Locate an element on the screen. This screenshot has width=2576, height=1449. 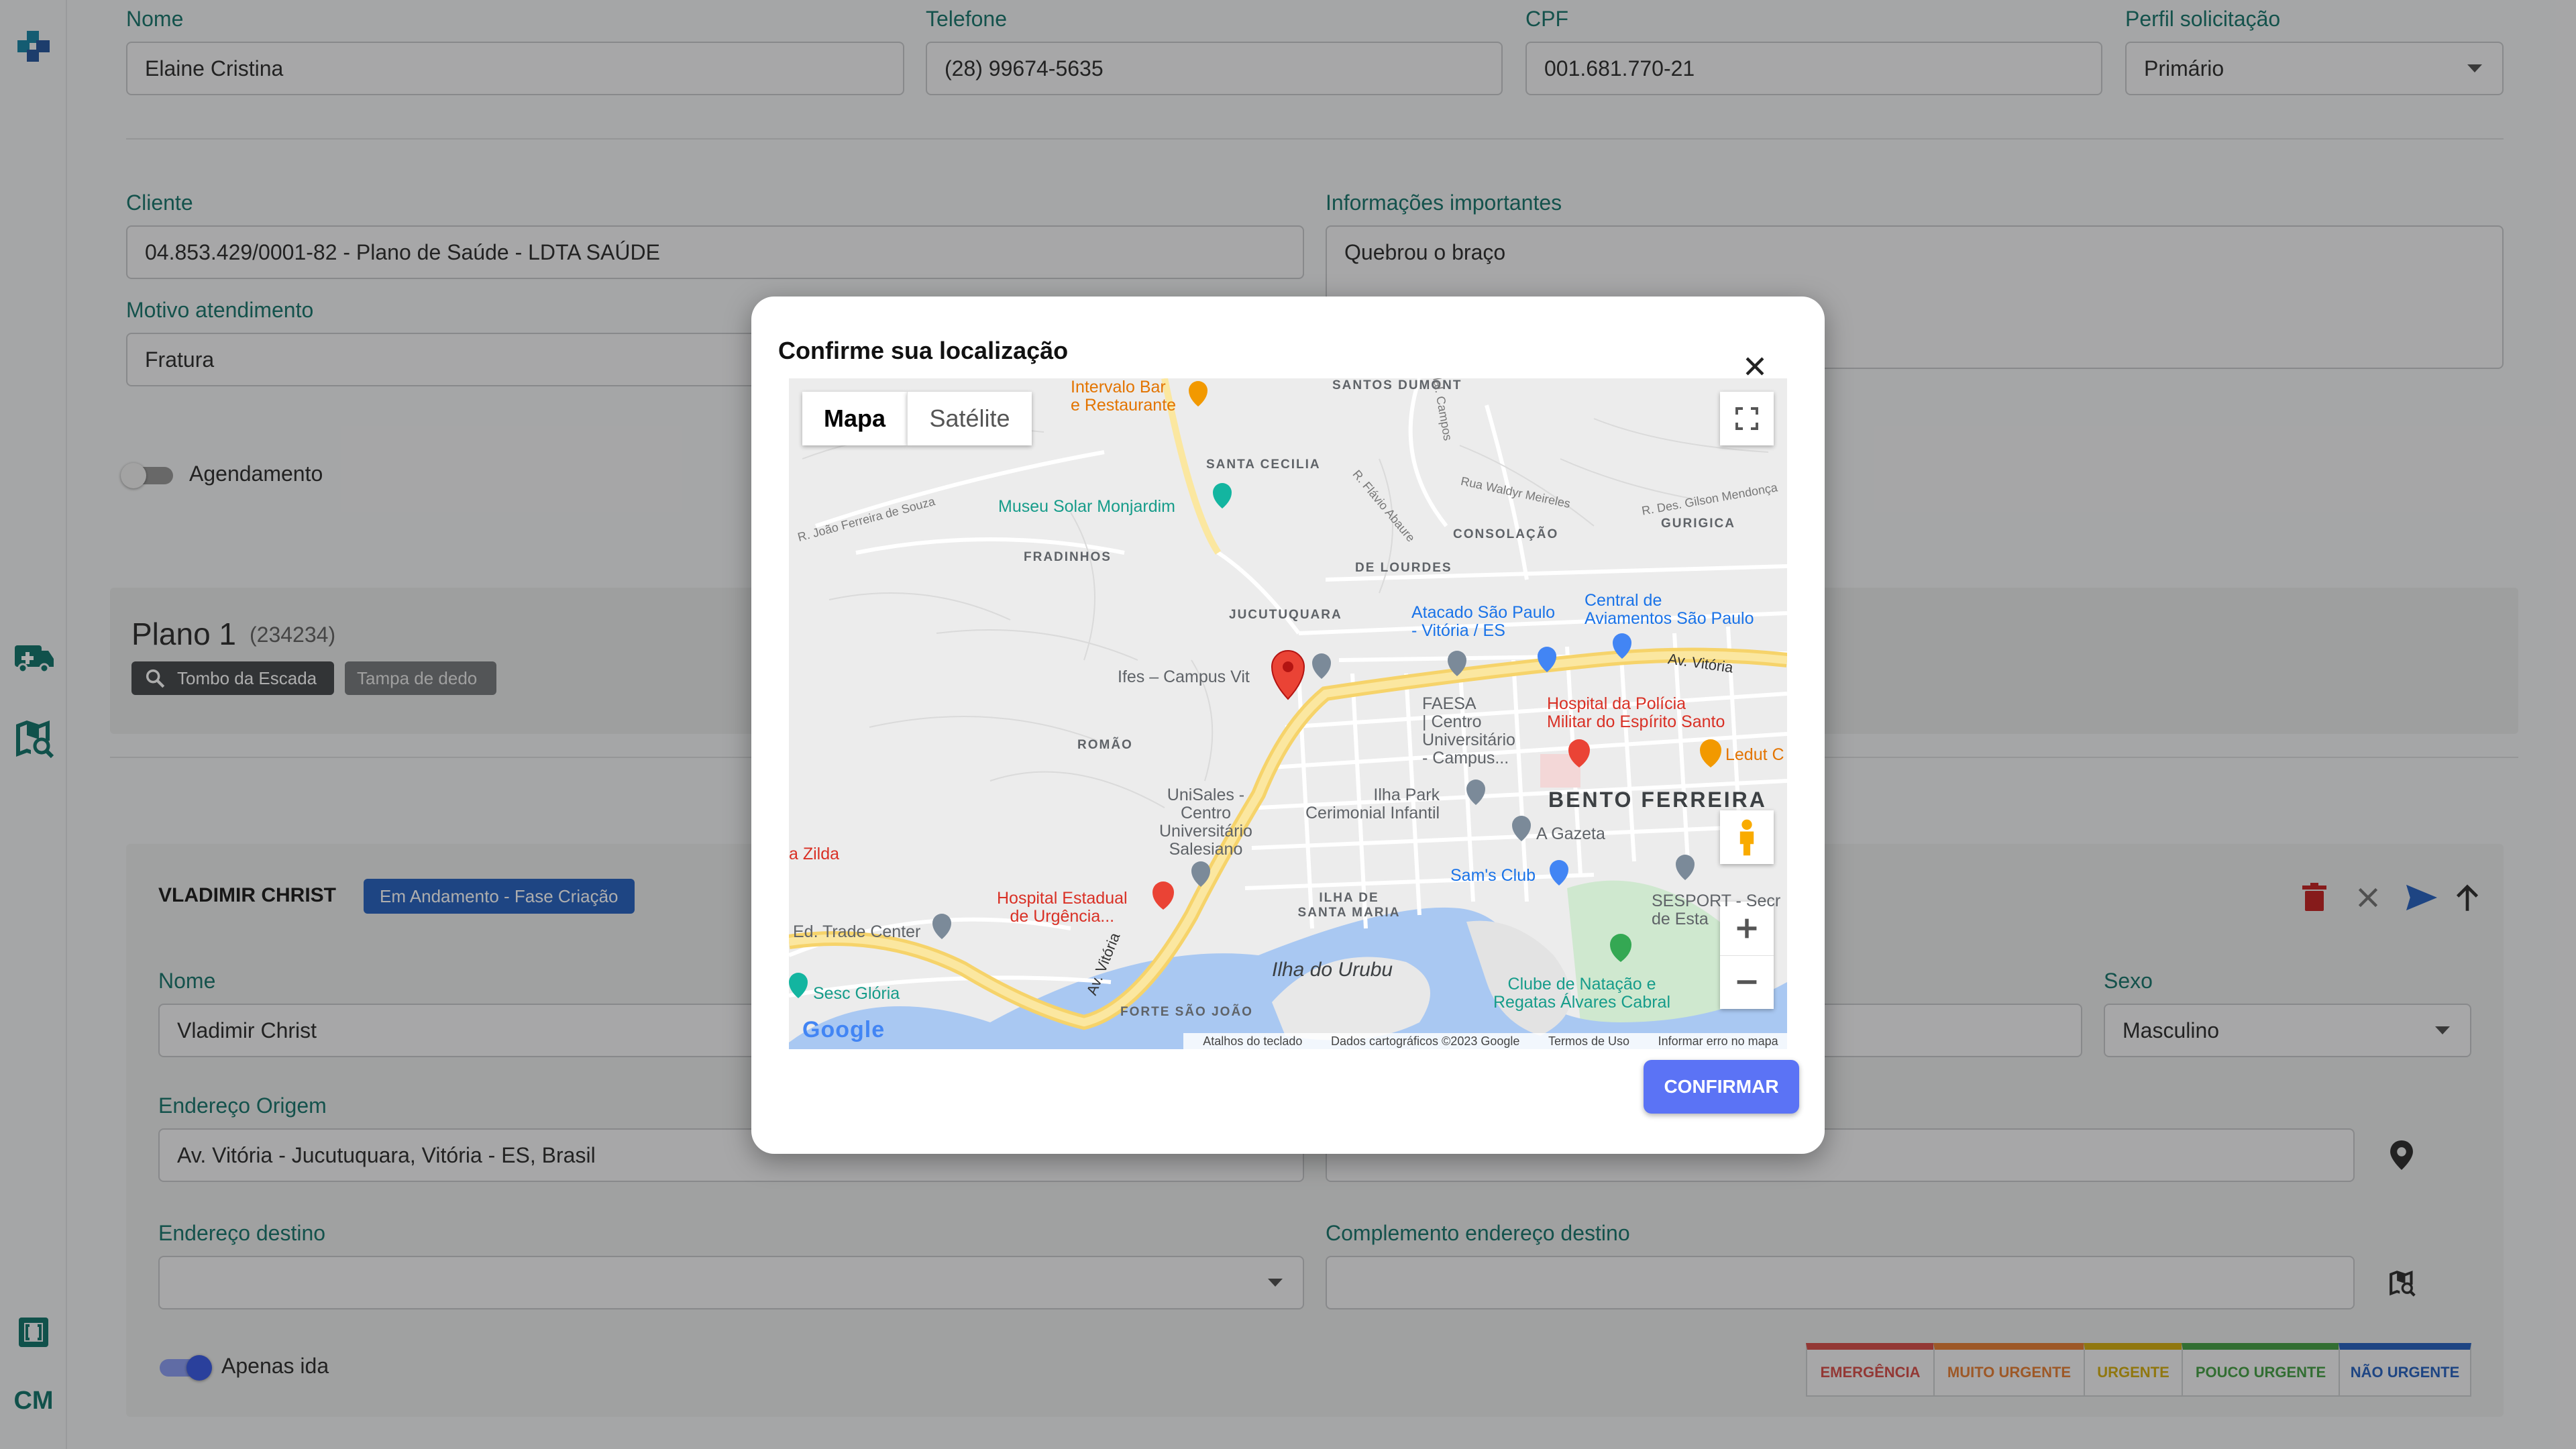
google-logo-text: Google is located at coordinates (843, 1029).